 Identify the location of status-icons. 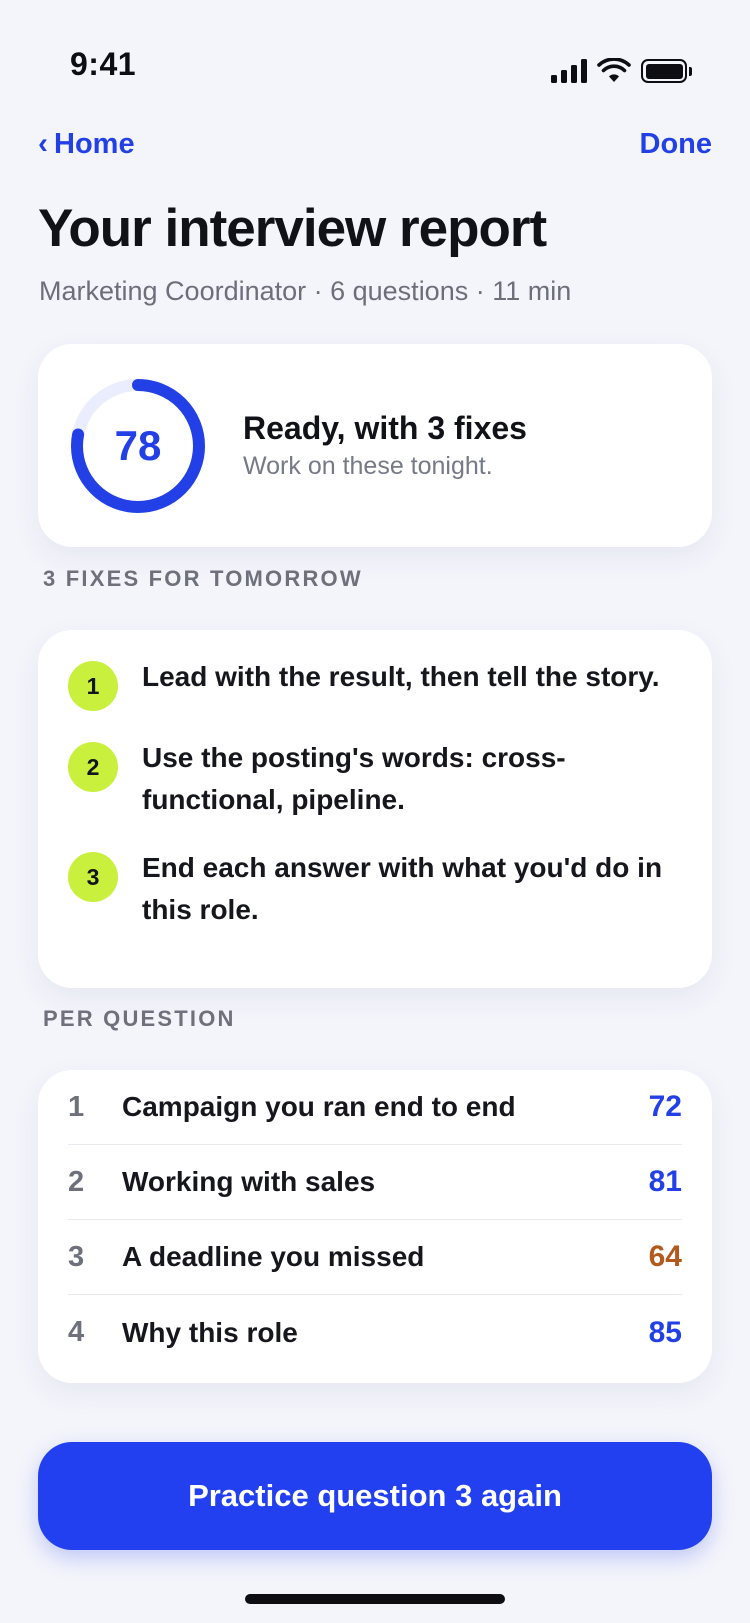
(621, 71).